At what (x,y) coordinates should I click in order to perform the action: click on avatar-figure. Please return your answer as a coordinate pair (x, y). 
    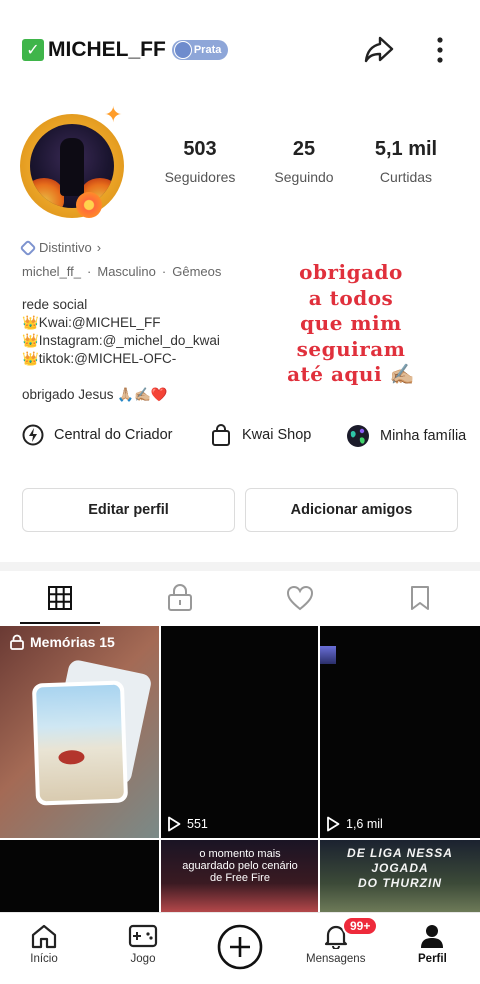
    Looking at the image, I should click on (72, 167).